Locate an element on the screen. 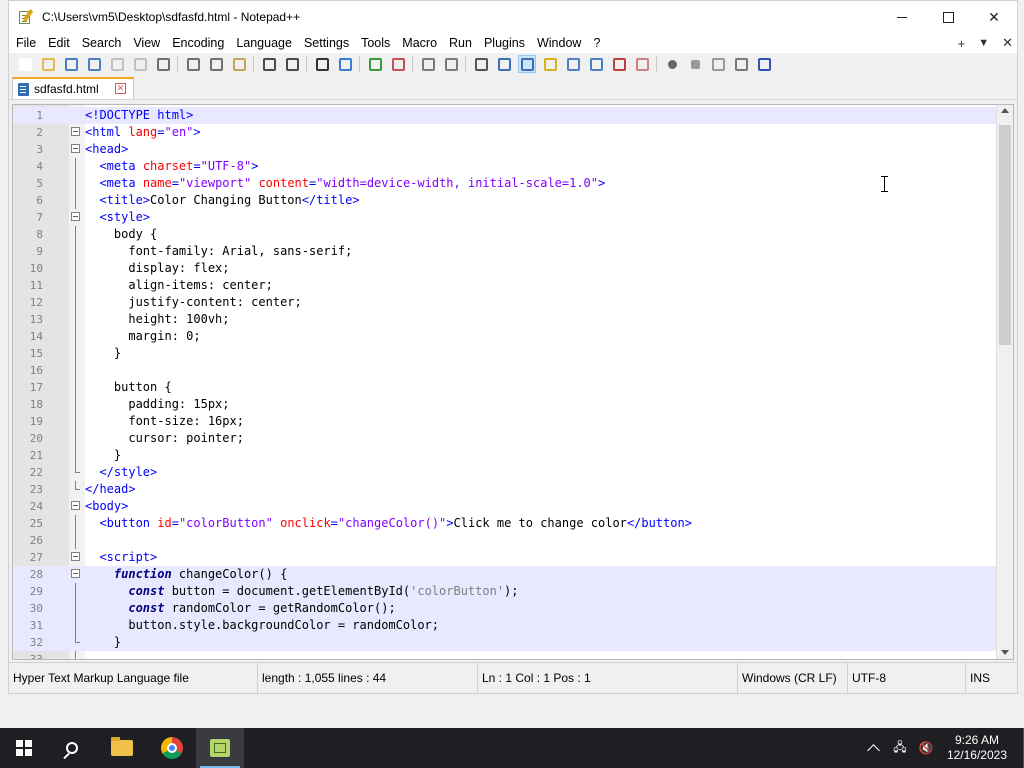 This screenshot has height=768, width=1024. monitoring-button is located at coordinates (642, 64).